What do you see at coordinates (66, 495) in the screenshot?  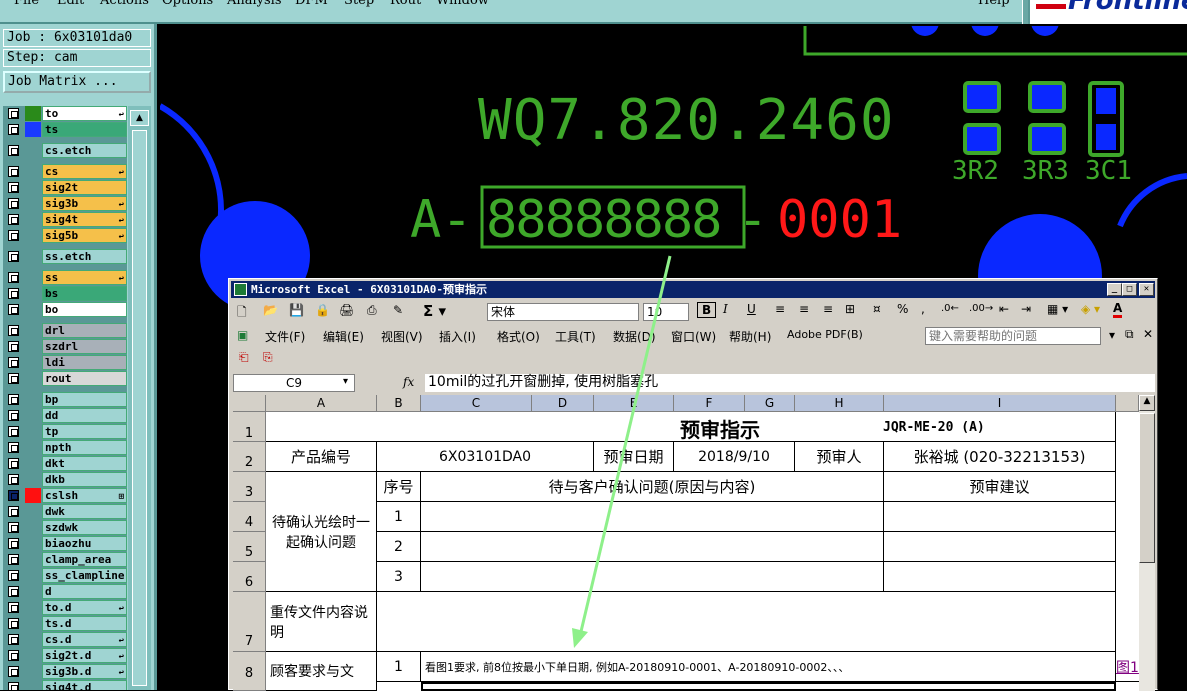 I see `layer-row: cslsh ⊞` at bounding box center [66, 495].